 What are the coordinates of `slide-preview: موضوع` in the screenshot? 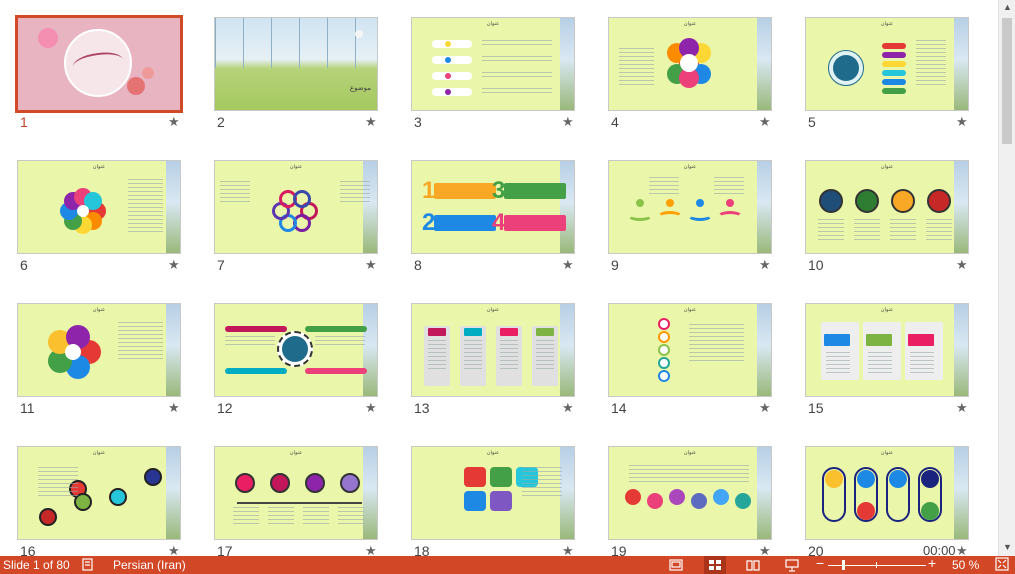 It's located at (296, 64).